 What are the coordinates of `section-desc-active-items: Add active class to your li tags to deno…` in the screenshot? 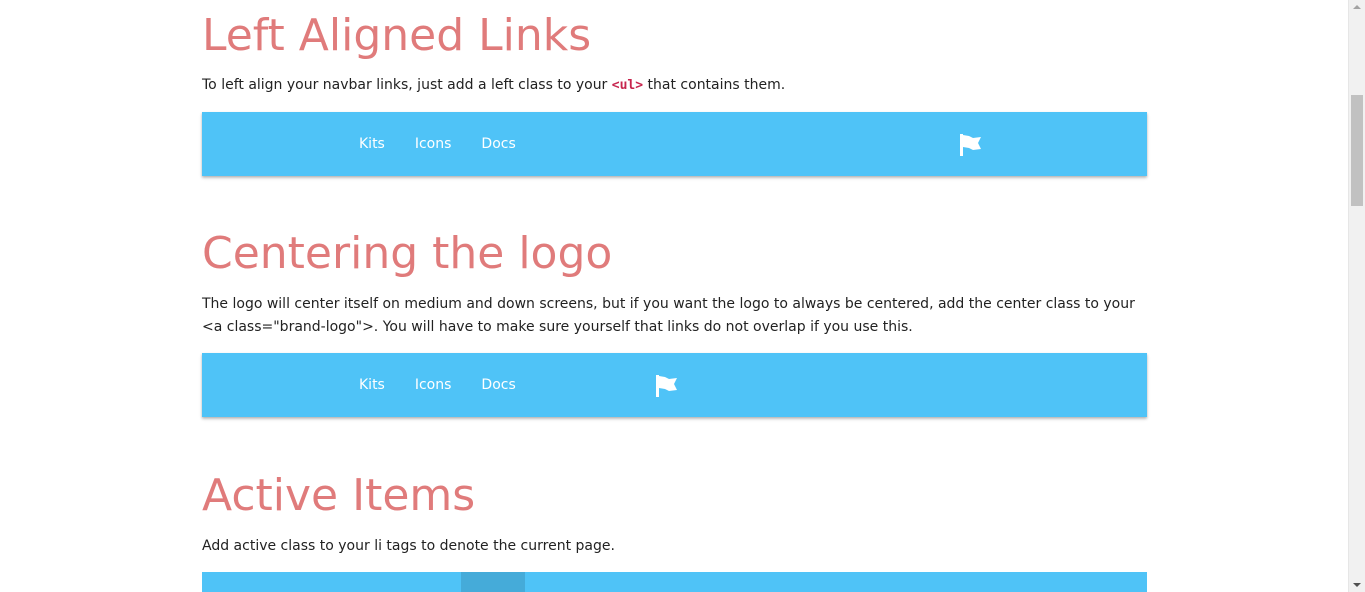 It's located at (408, 546).